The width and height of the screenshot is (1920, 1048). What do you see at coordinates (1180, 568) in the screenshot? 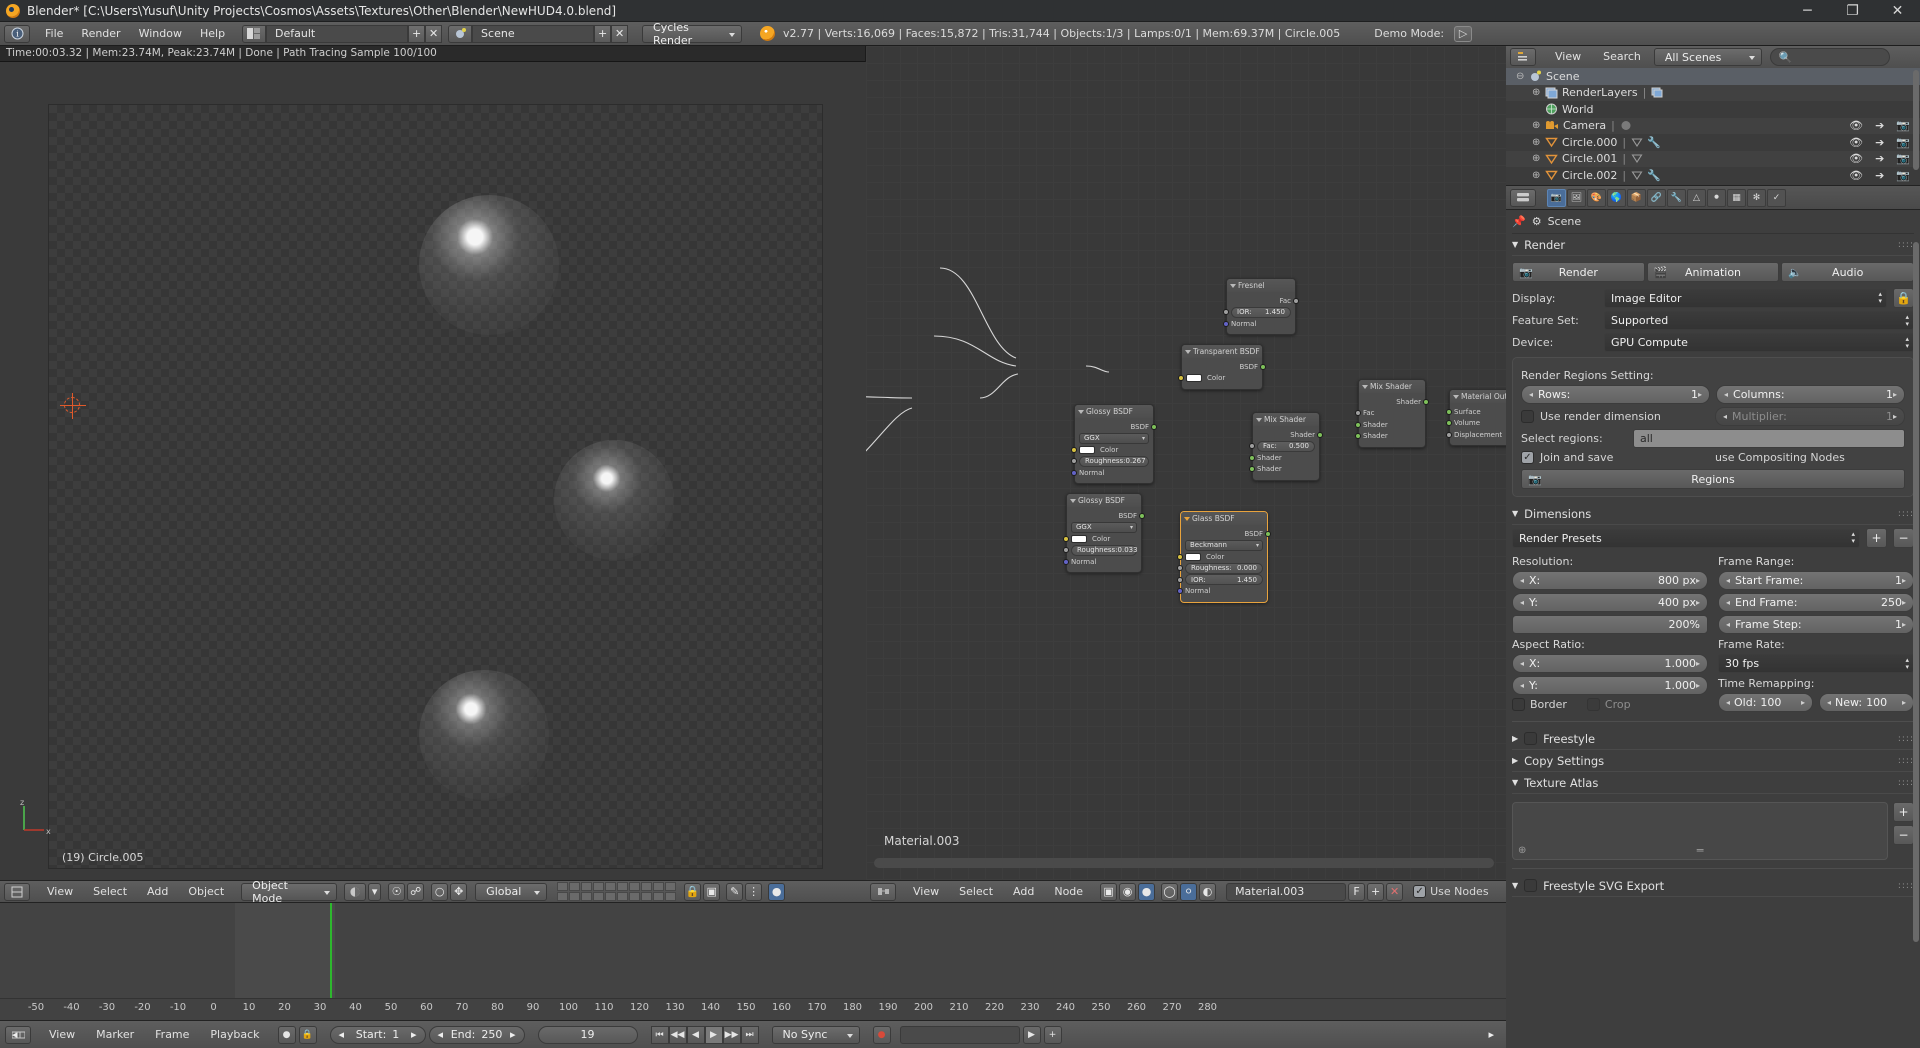
I see `socket-grey-icon` at bounding box center [1180, 568].